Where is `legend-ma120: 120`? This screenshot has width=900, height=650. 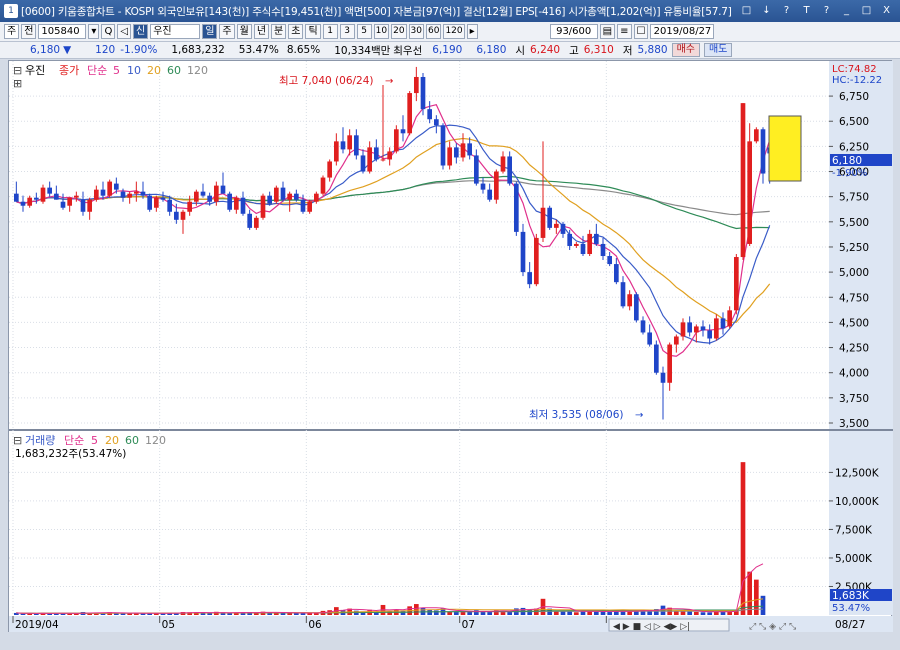 legend-ma120: 120 is located at coordinates (197, 70).